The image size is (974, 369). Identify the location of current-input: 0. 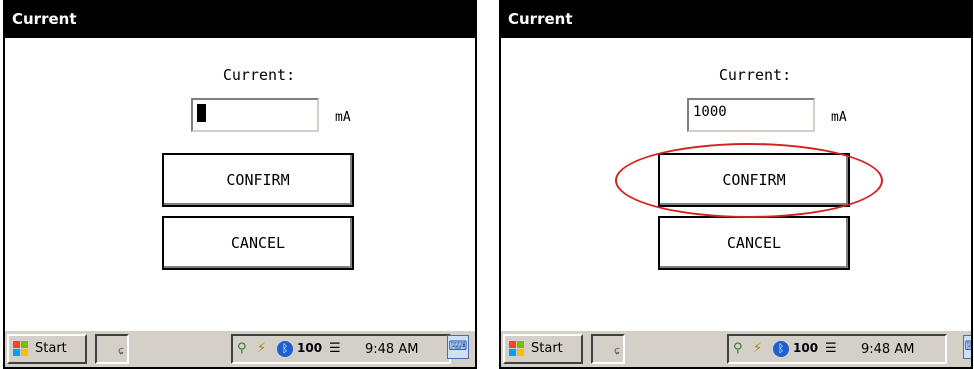
(255, 115).